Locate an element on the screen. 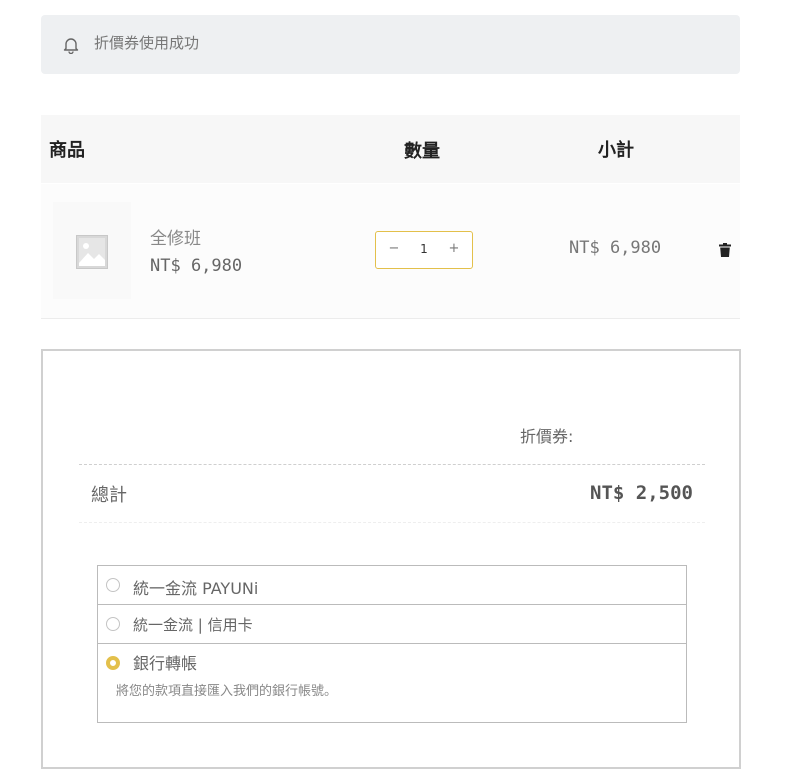 Image resolution: width=789 pixels, height=769 pixels. coupon-success-notice: 折價券使用成功 is located at coordinates (390, 44).